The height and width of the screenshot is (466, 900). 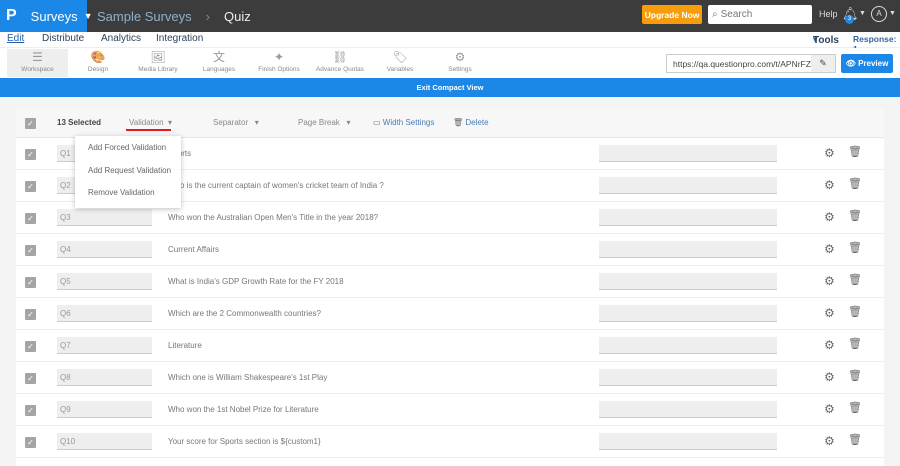 What do you see at coordinates (826, 40) in the screenshot?
I see `tools-menu: Tools ▾` at bounding box center [826, 40].